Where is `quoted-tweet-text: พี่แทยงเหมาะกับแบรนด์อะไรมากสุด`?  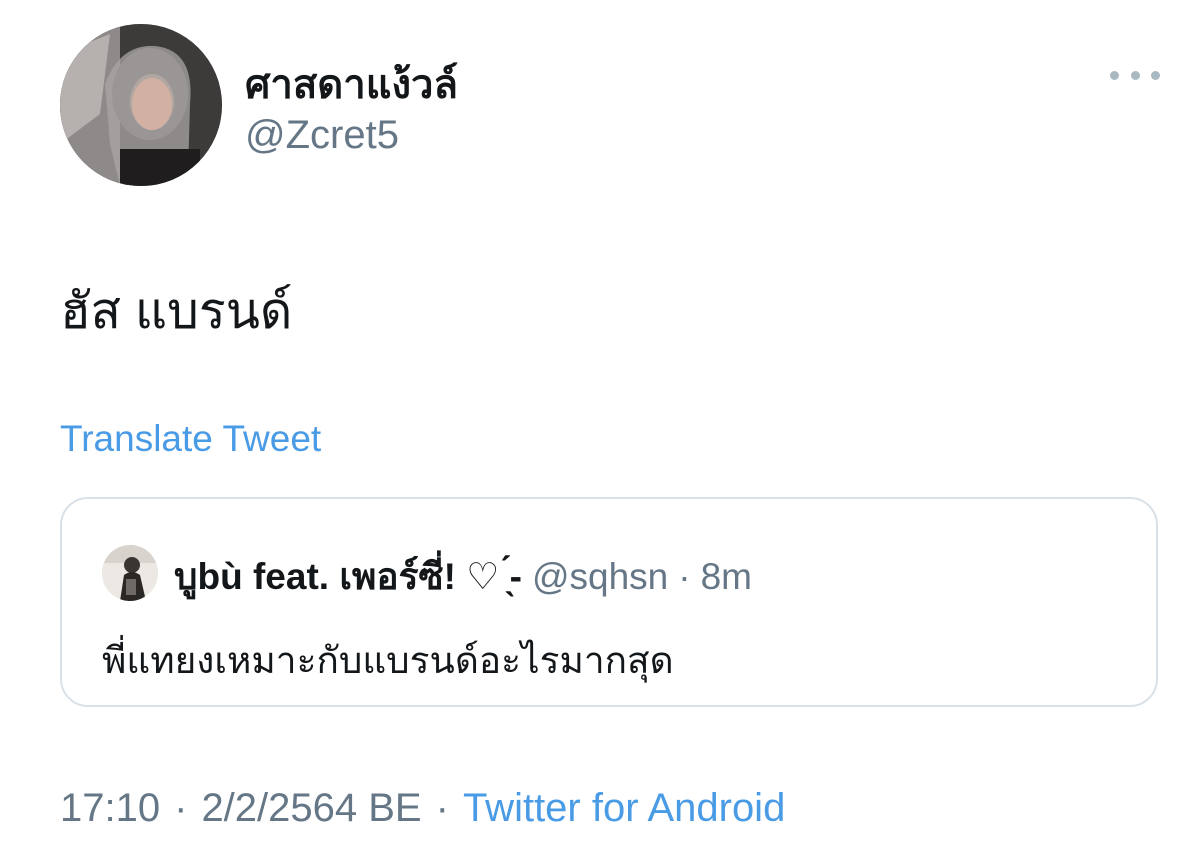 quoted-tweet-text: พี่แทยงเหมาะกับแบรนด์อะไรมากสุด is located at coordinates (388, 660).